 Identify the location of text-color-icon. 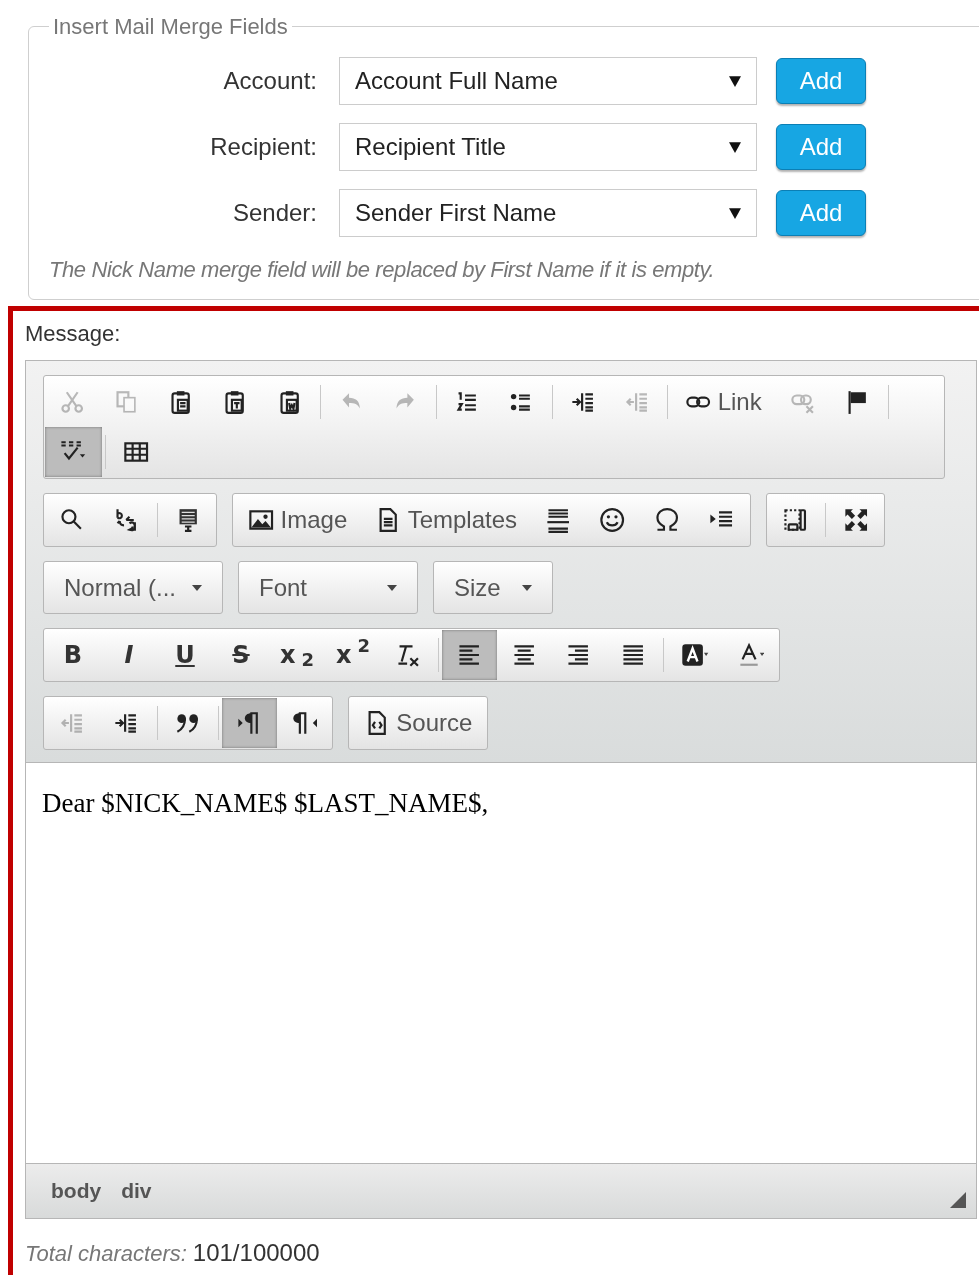
(750, 655).